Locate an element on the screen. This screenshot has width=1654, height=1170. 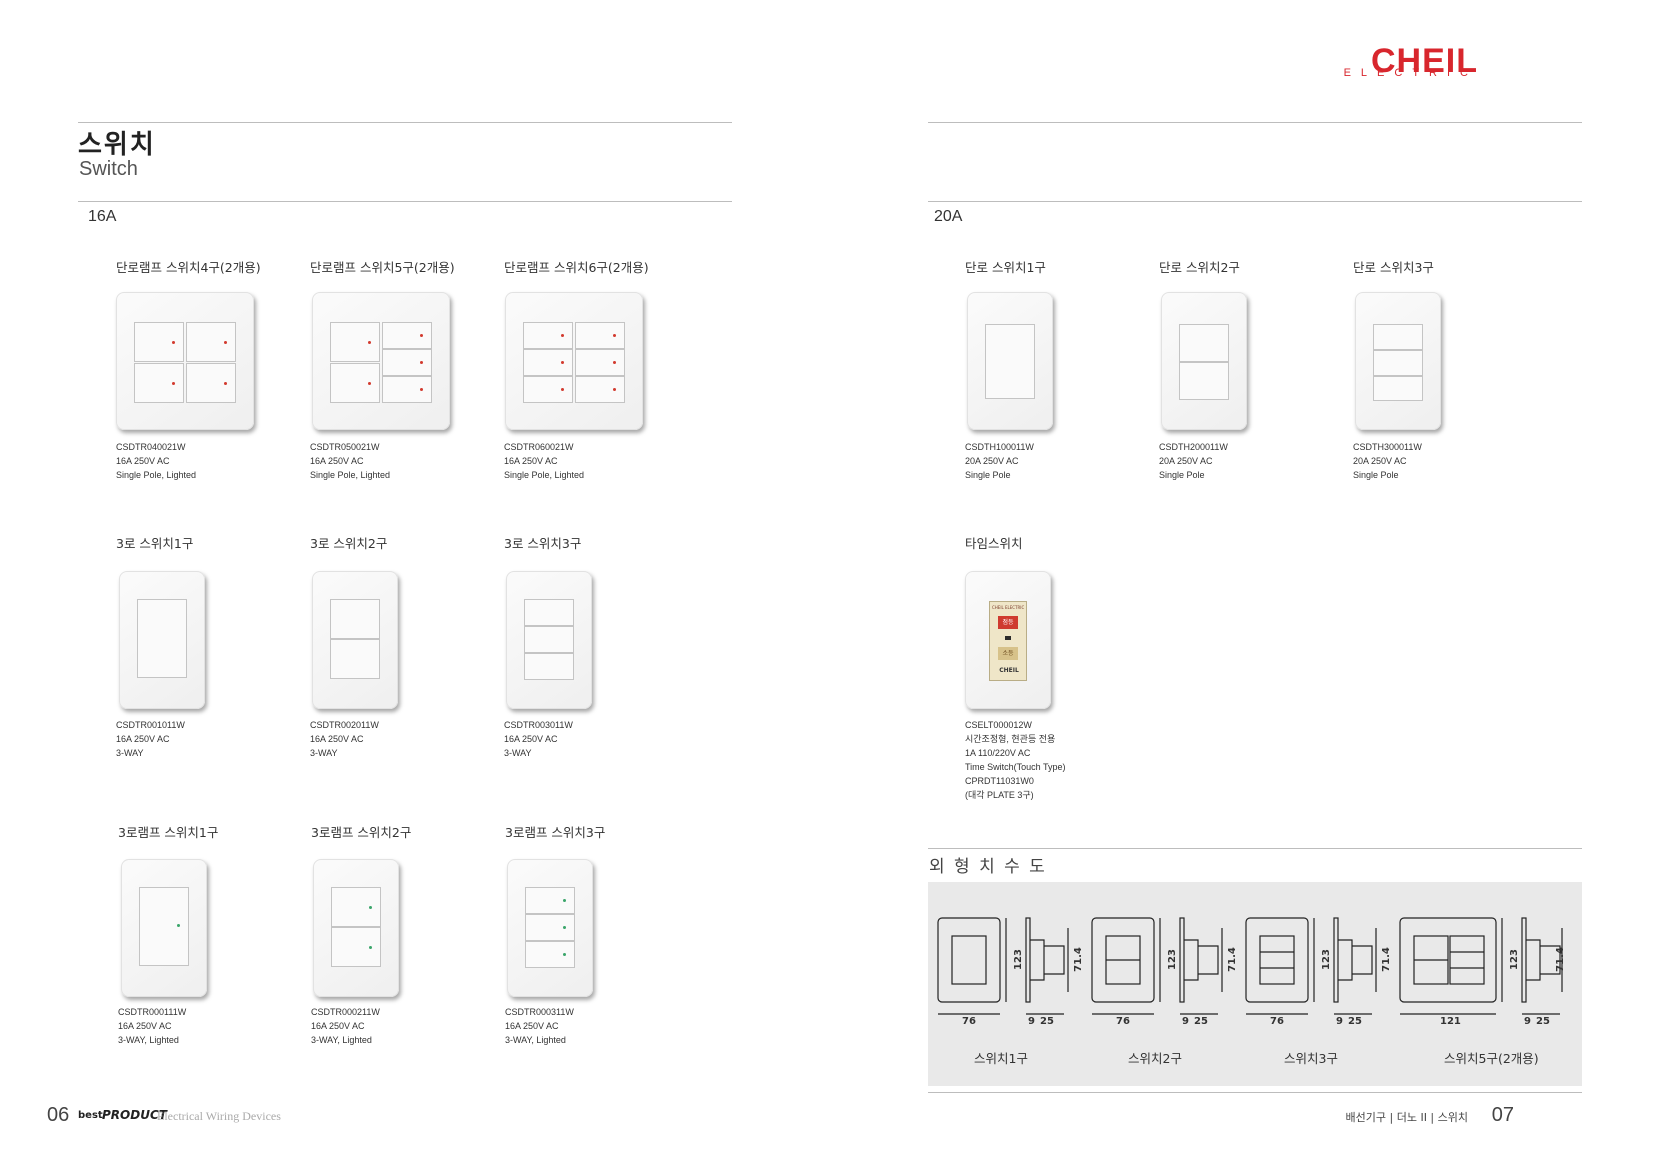
product-note: 시간조정형, 현관등 전용 is located at coordinates (1010, 739).